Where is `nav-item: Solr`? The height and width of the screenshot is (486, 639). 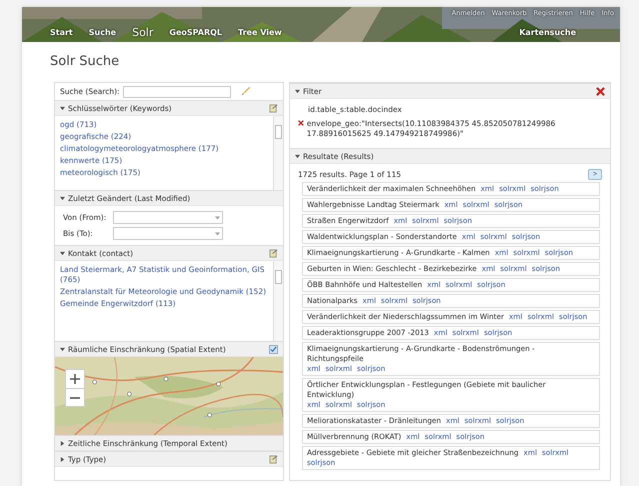
nav-item: Solr is located at coordinates (143, 32).